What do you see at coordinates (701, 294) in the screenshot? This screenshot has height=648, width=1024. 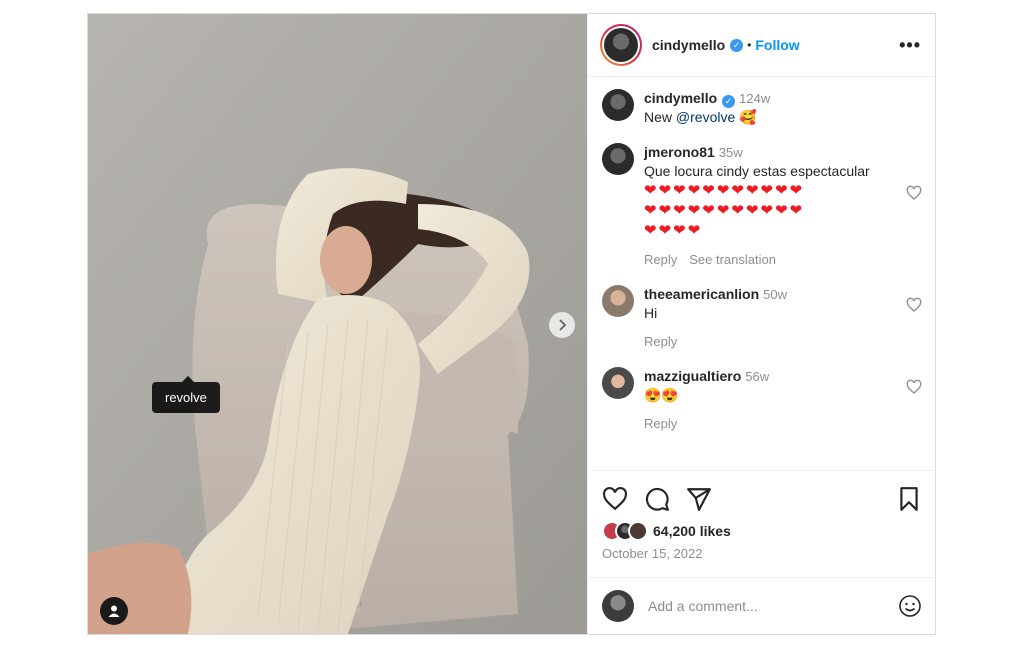 I see `comment-username: theeamericanlion` at bounding box center [701, 294].